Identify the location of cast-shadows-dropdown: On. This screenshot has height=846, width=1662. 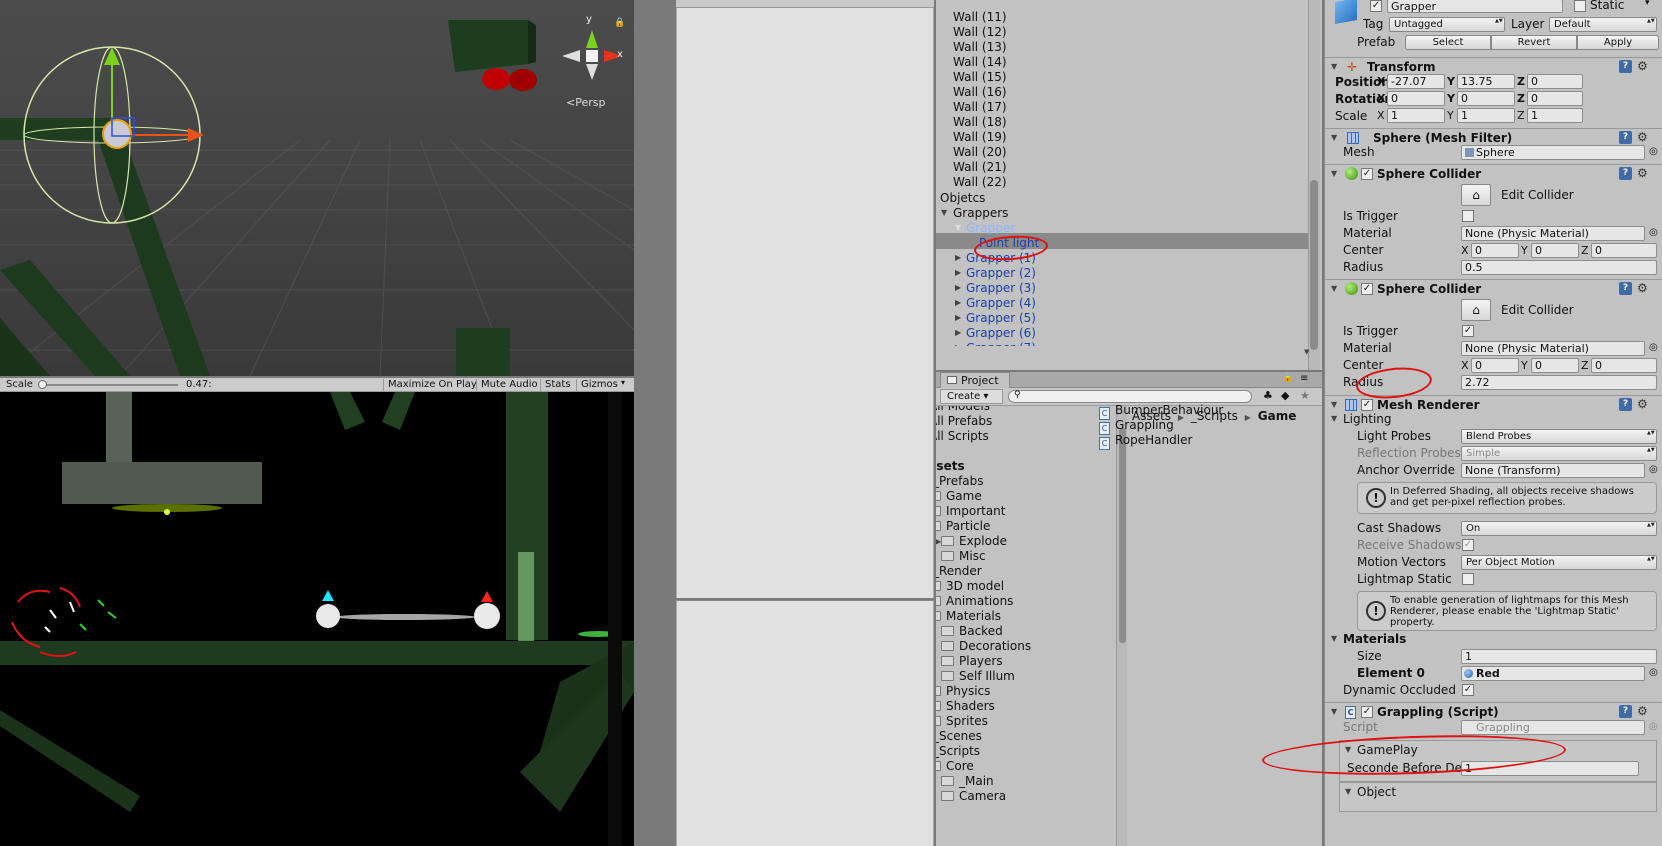
(1559, 528).